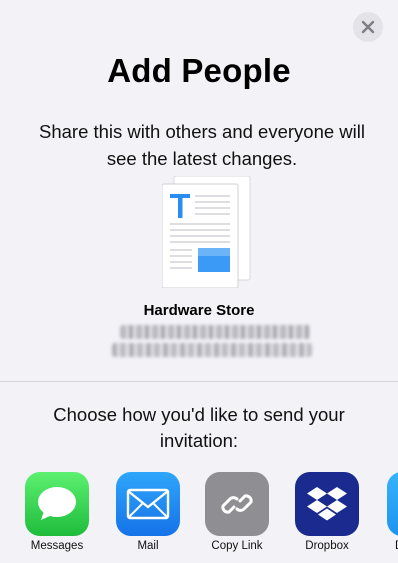 The width and height of the screenshot is (398, 563). I want to click on messages-icon, so click(57, 504).